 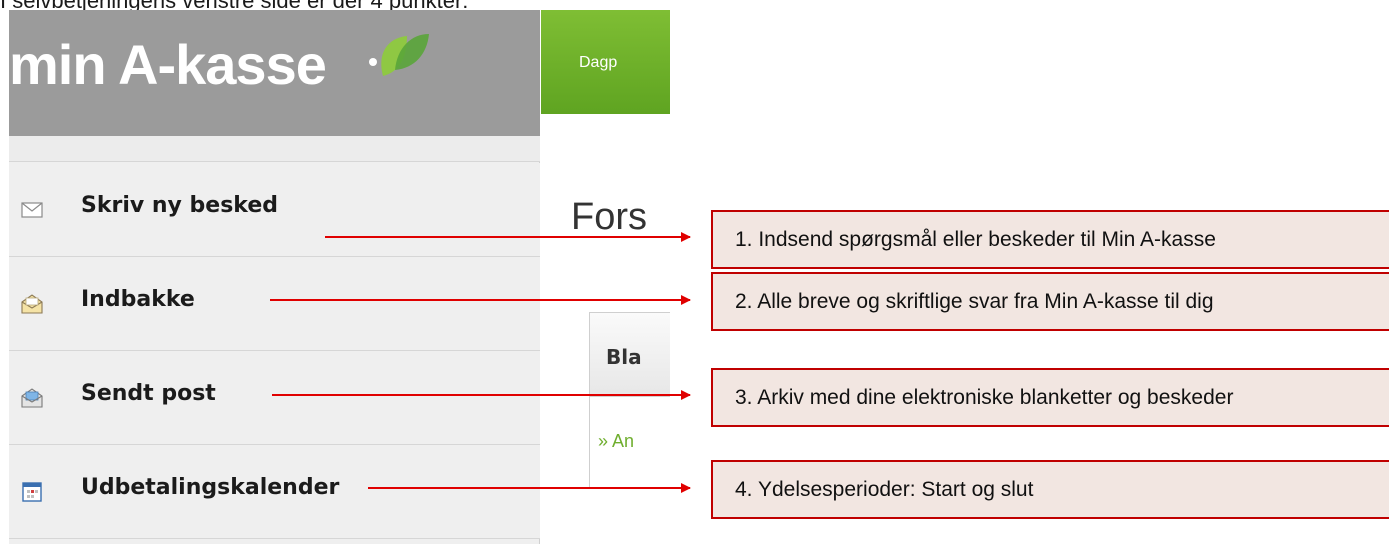 What do you see at coordinates (274, 398) in the screenshot?
I see `sidebar-item-sendt-post: Sendt post` at bounding box center [274, 398].